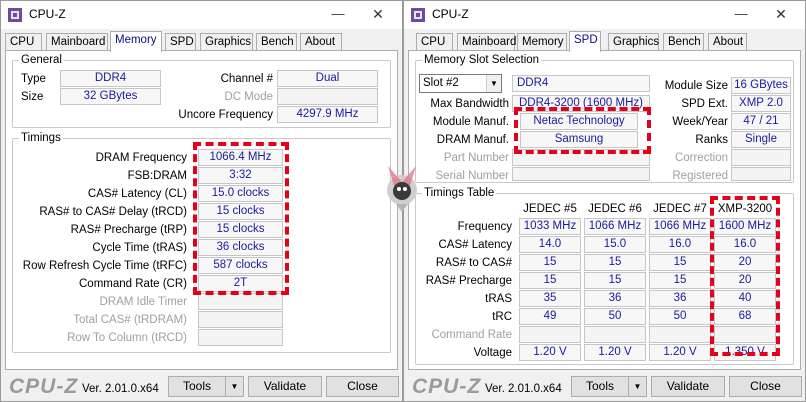 Image resolution: width=806 pixels, height=402 pixels. Describe the element at coordinates (473, 263) in the screenshot. I see `row-label: RAS# to CAS#` at that location.